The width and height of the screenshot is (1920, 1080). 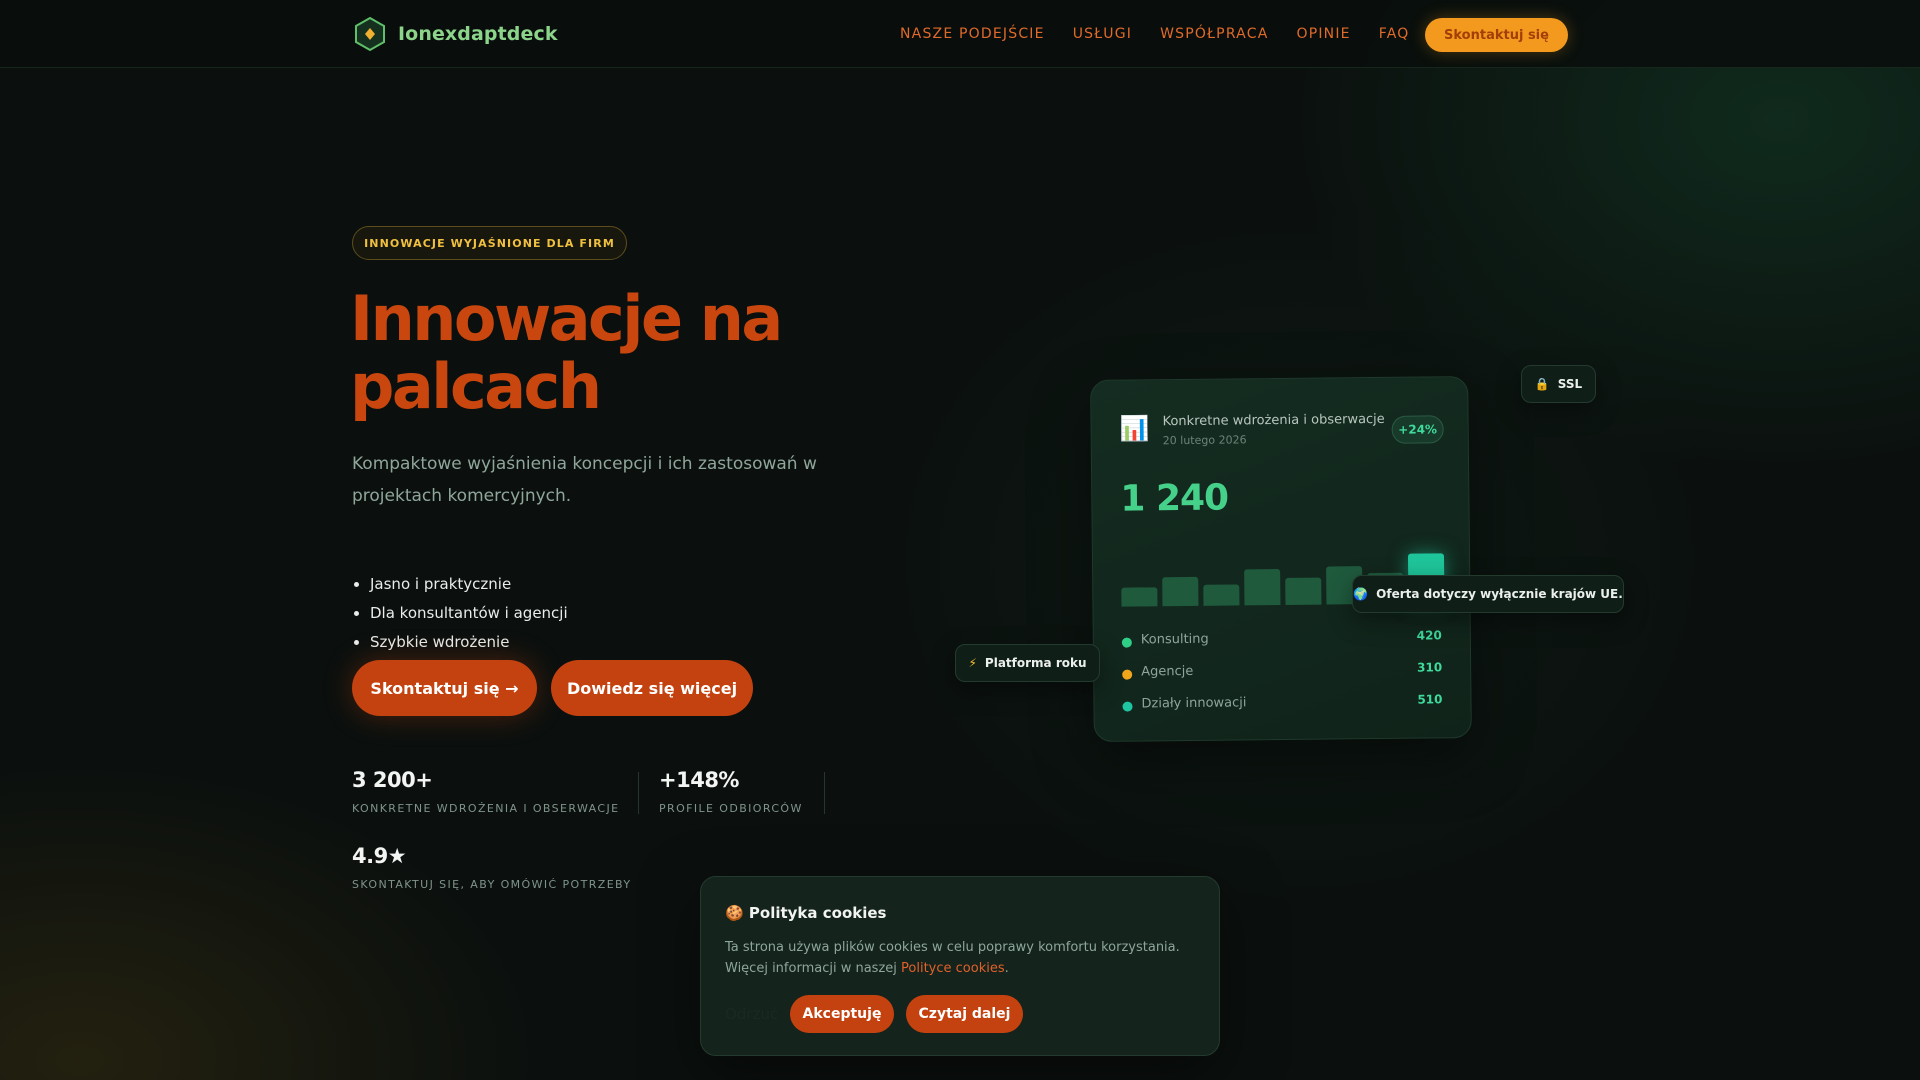 I want to click on globe-icon: 🌍, so click(x=1361, y=594).